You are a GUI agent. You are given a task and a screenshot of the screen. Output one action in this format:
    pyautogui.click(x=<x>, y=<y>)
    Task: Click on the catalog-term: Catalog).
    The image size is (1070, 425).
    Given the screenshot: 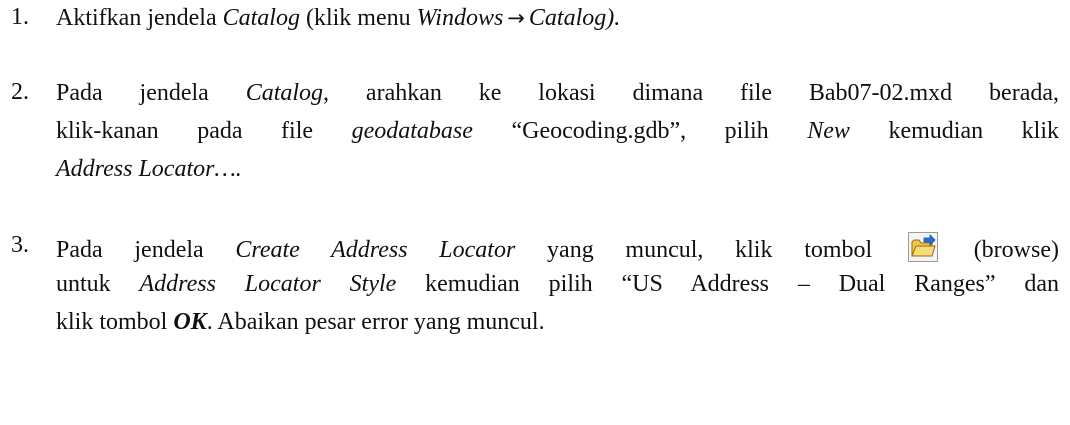 What is the action you would take?
    pyautogui.click(x=574, y=18)
    